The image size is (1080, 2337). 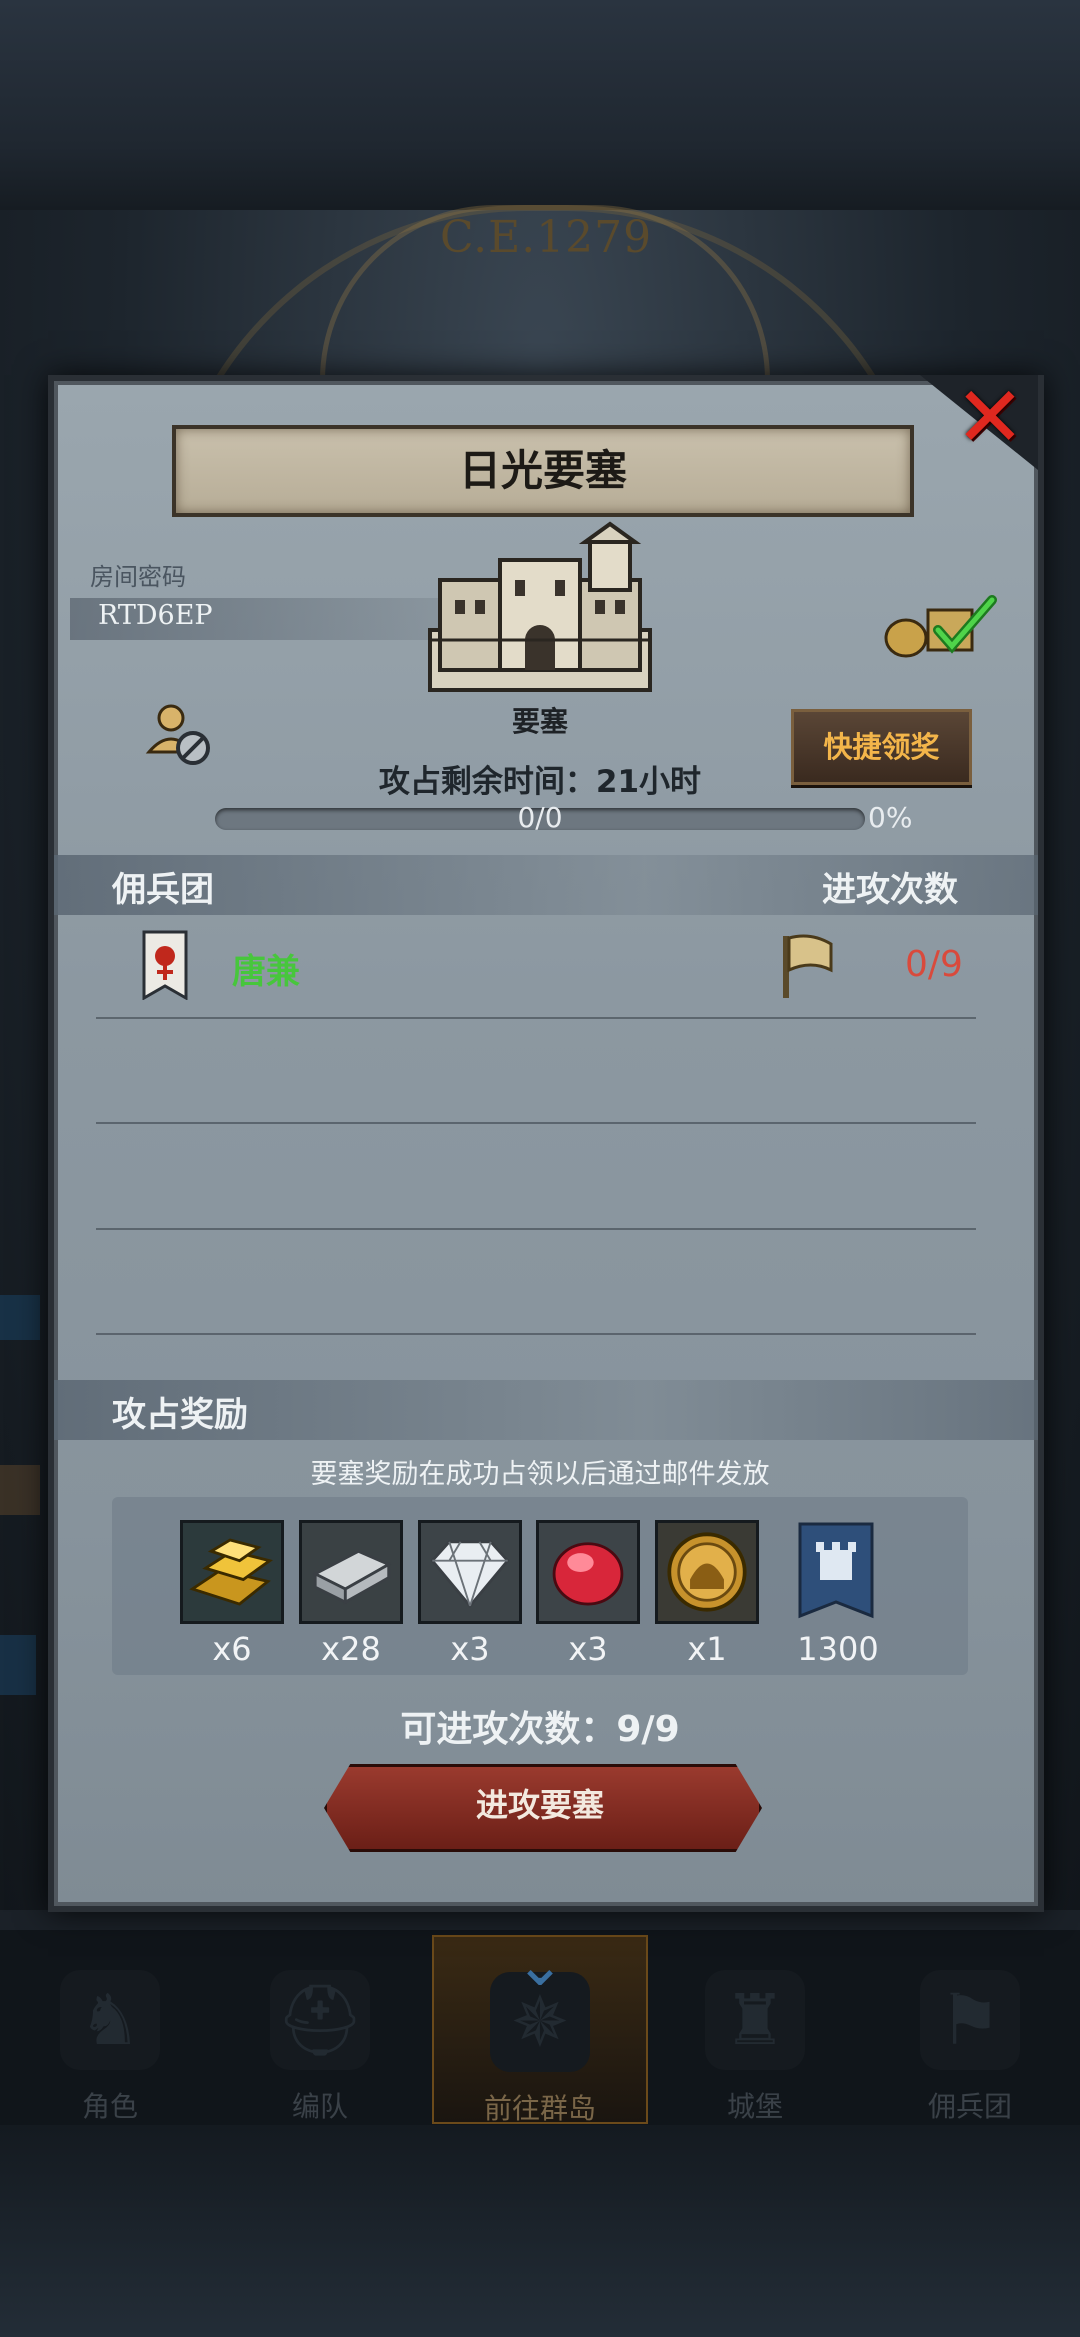 I want to click on capture-timer: 攻占剩余时间：21小时, so click(x=540, y=778).